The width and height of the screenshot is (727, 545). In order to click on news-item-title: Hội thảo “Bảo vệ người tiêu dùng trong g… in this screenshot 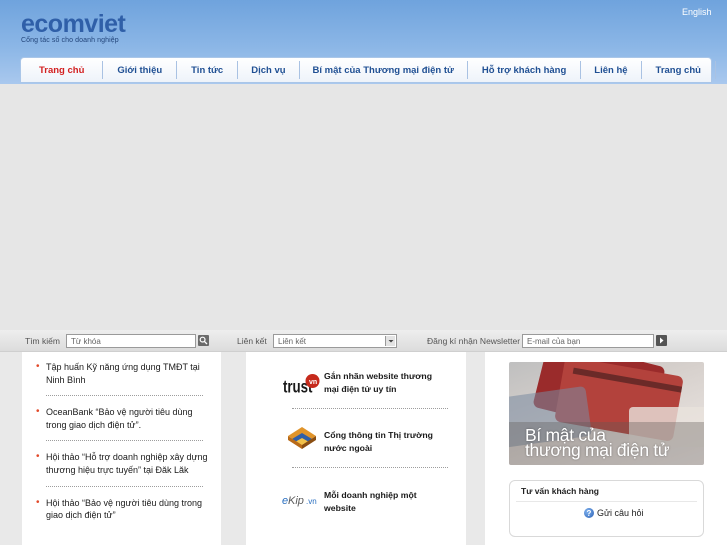, I will do `click(124, 509)`.